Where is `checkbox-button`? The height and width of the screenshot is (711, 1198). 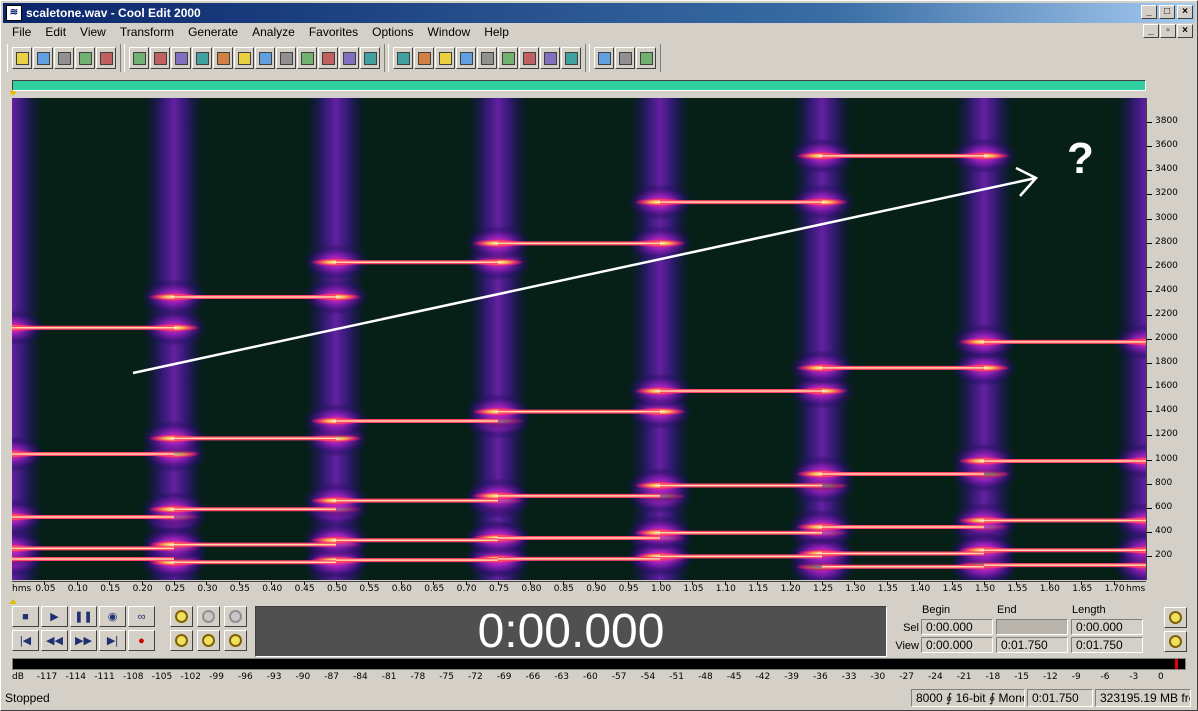 checkbox-button is located at coordinates (424, 58).